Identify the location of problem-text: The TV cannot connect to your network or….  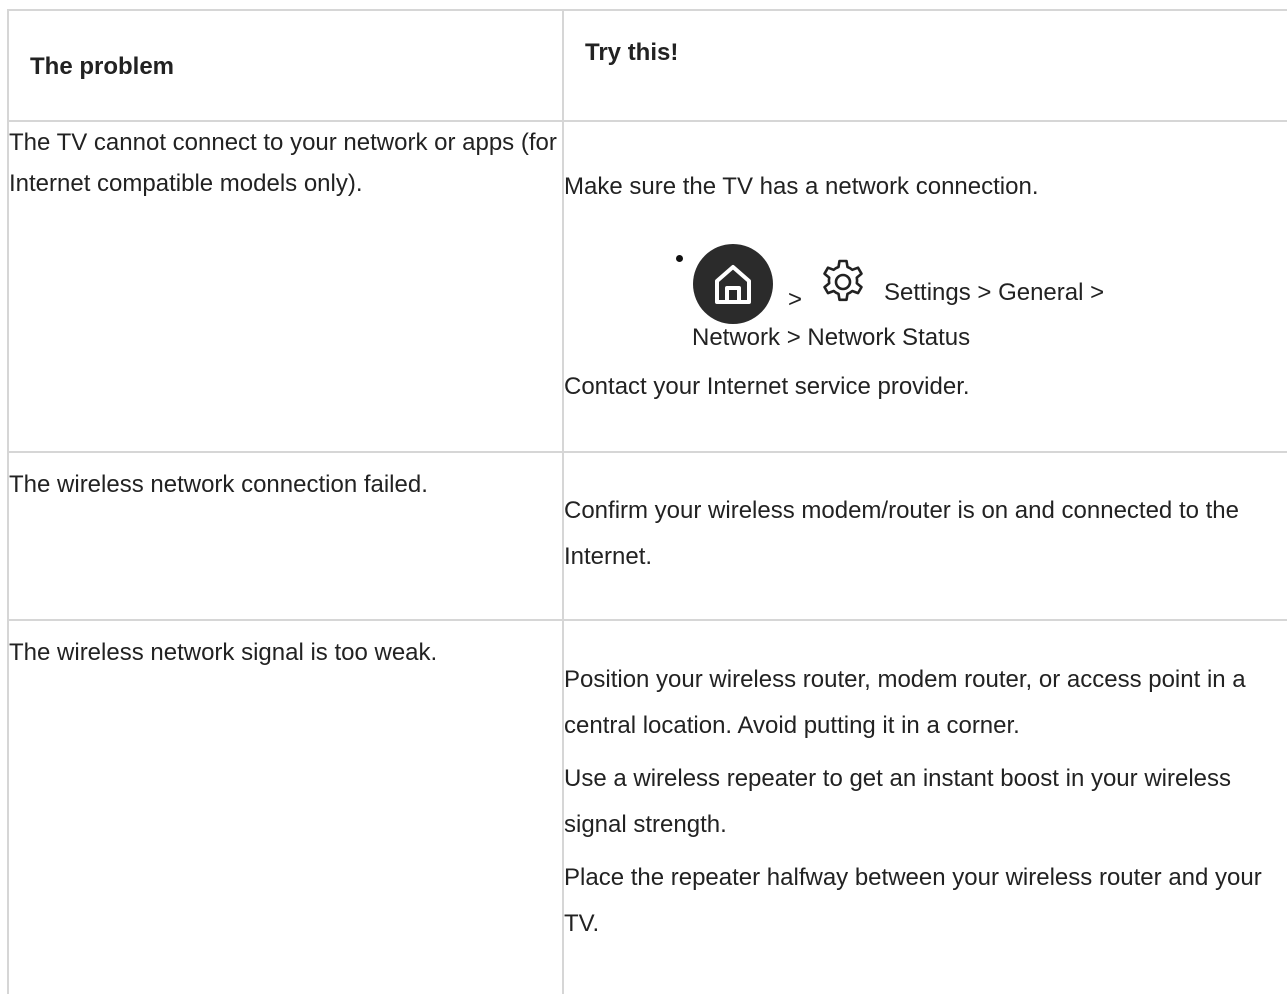
(283, 163).